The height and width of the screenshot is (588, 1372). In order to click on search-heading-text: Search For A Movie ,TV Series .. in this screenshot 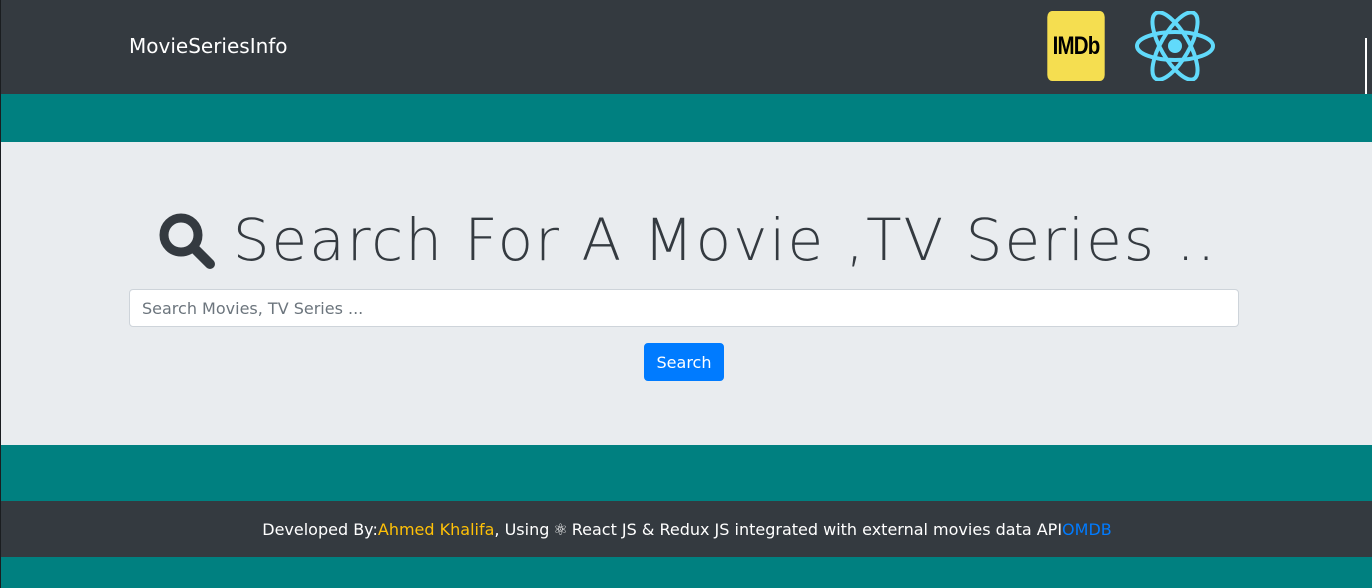, I will do `click(725, 240)`.